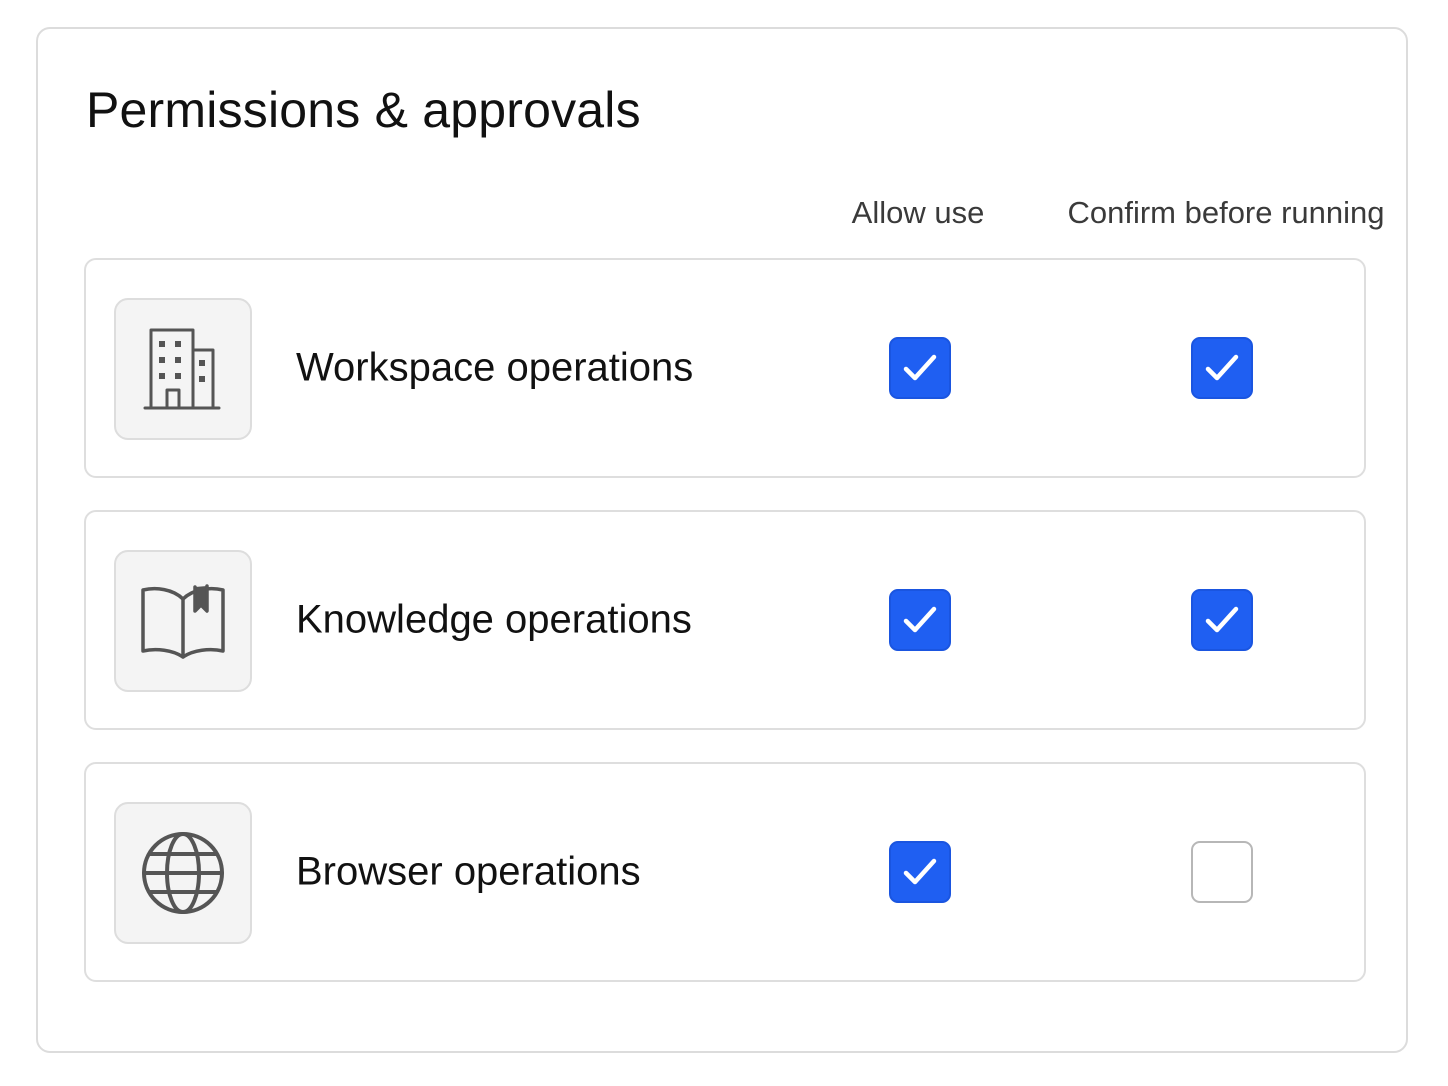 This screenshot has height=1086, width=1448. I want to click on column-header-allow-use: Allow use, so click(918, 212).